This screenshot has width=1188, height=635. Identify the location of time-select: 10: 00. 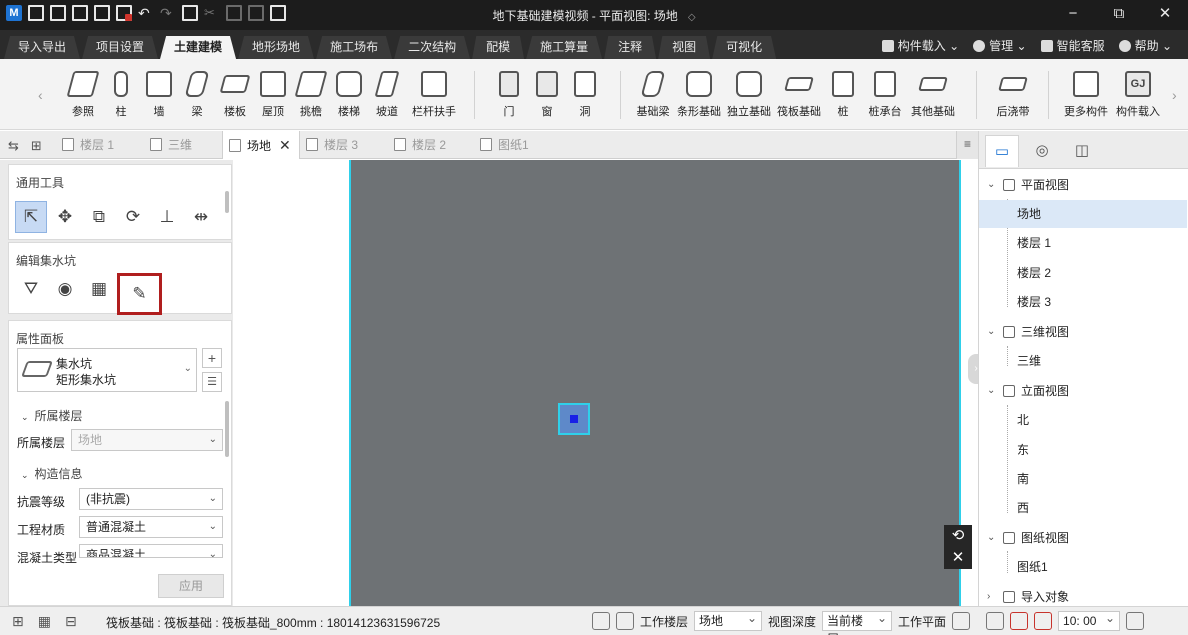
(1089, 620).